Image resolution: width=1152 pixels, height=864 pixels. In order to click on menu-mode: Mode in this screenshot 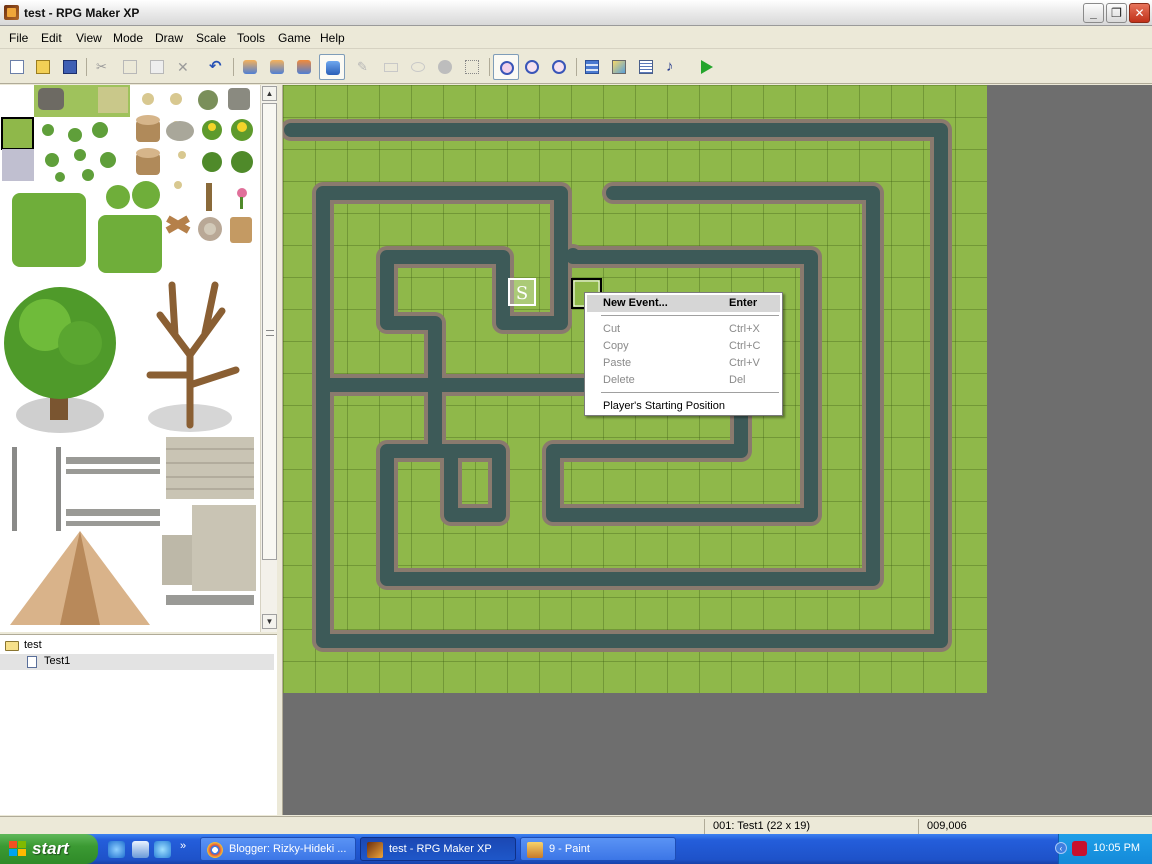, I will do `click(128, 38)`.